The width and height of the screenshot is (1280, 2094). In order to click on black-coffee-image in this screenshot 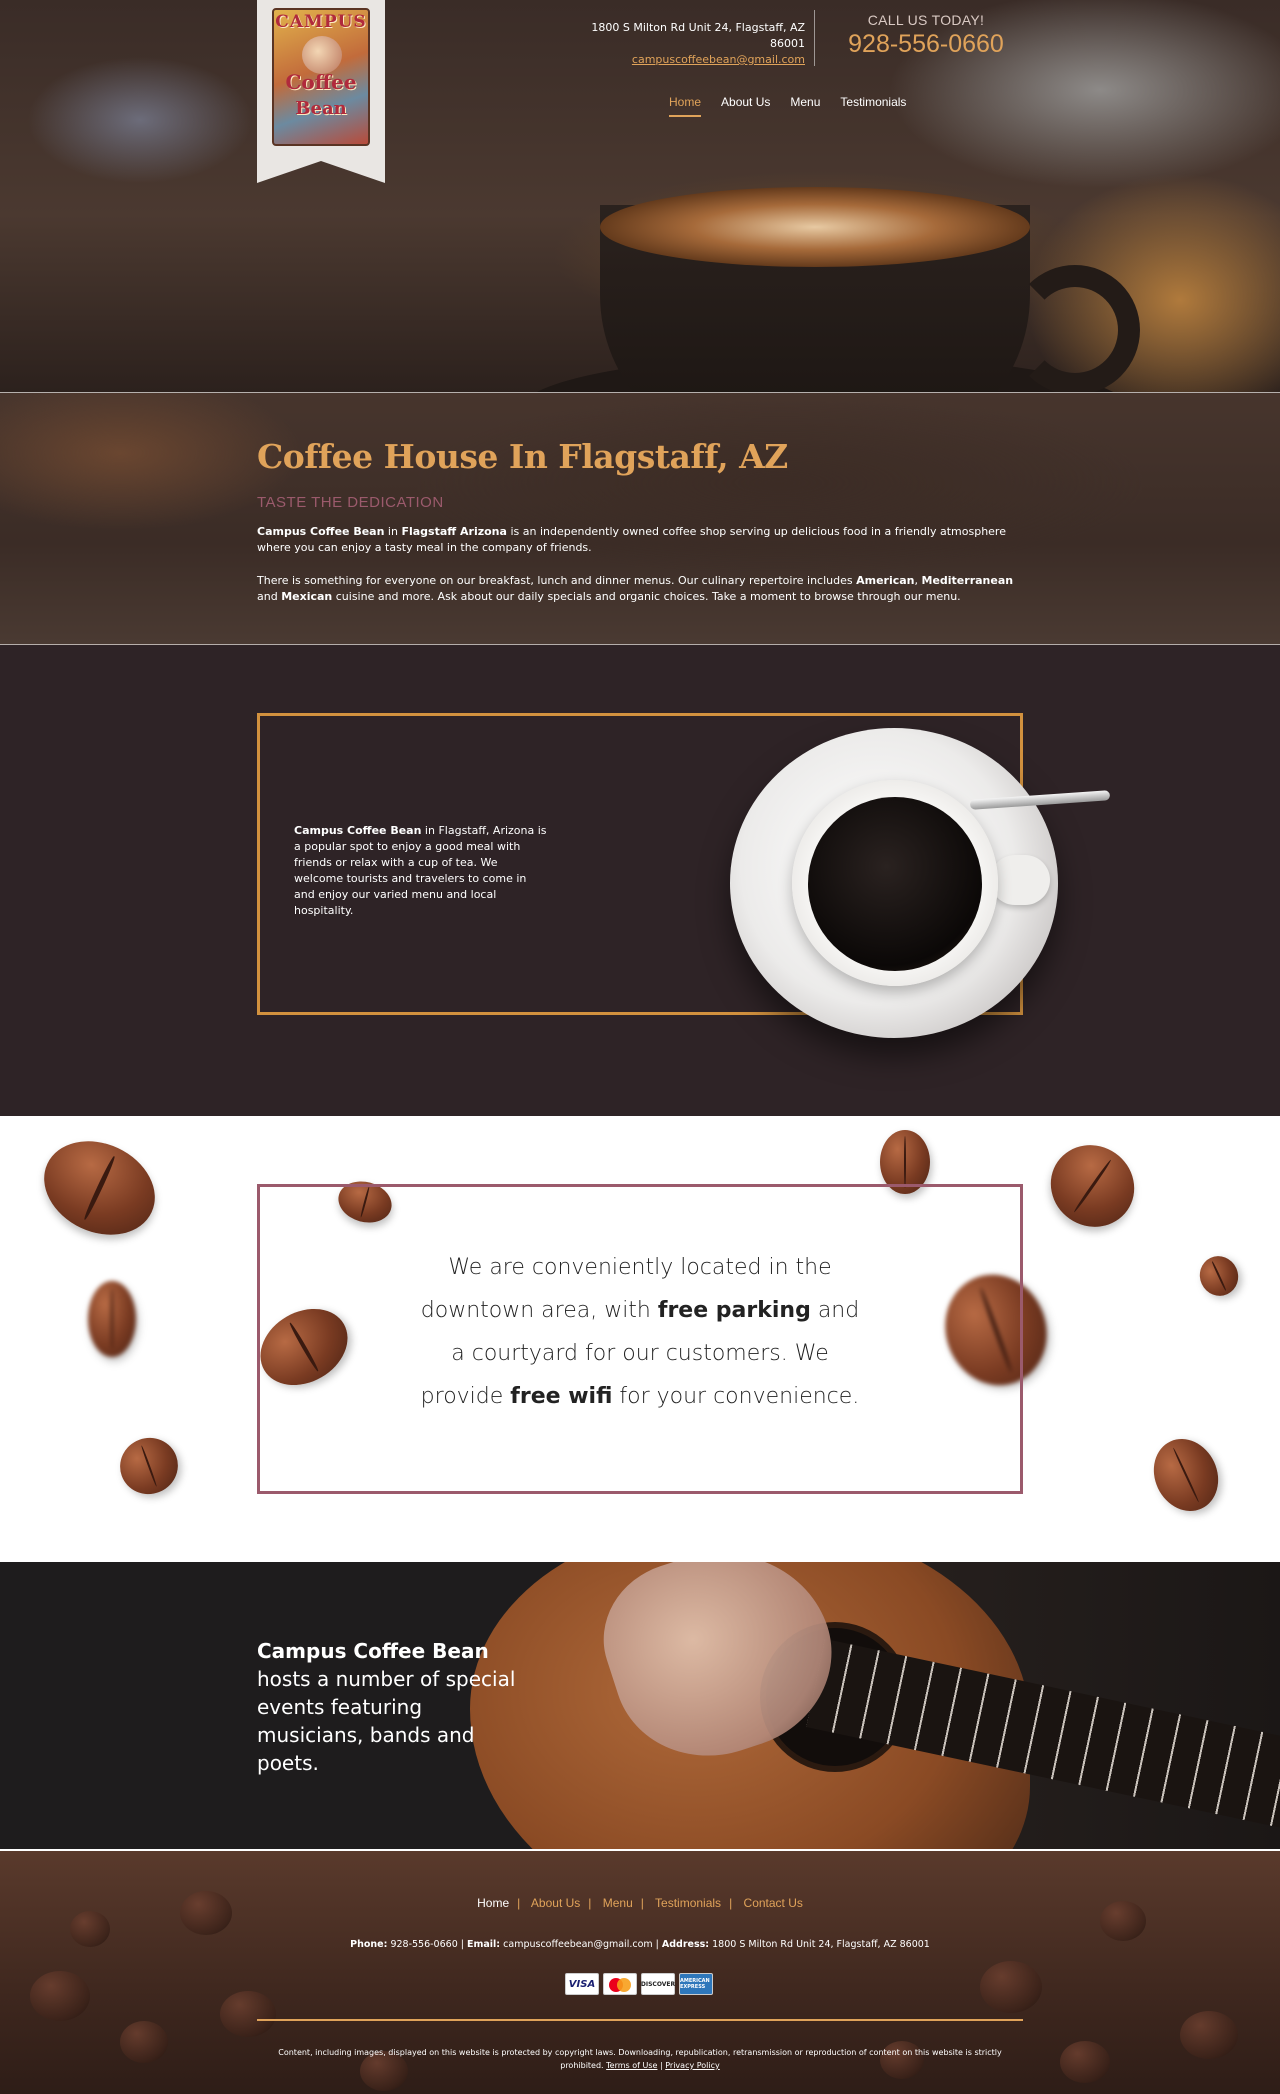, I will do `click(895, 884)`.